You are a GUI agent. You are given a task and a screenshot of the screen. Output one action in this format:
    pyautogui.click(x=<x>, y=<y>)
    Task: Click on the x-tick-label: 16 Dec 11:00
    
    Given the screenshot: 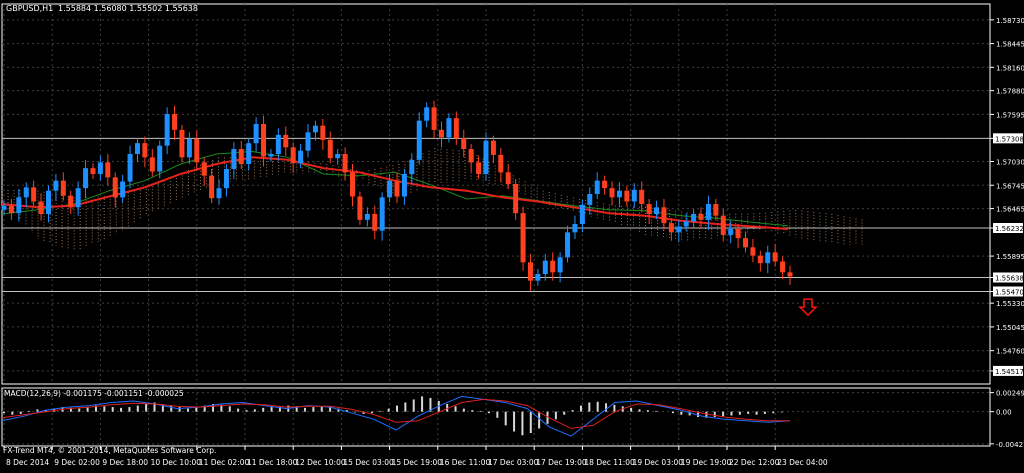 What is the action you would take?
    pyautogui.click(x=465, y=462)
    